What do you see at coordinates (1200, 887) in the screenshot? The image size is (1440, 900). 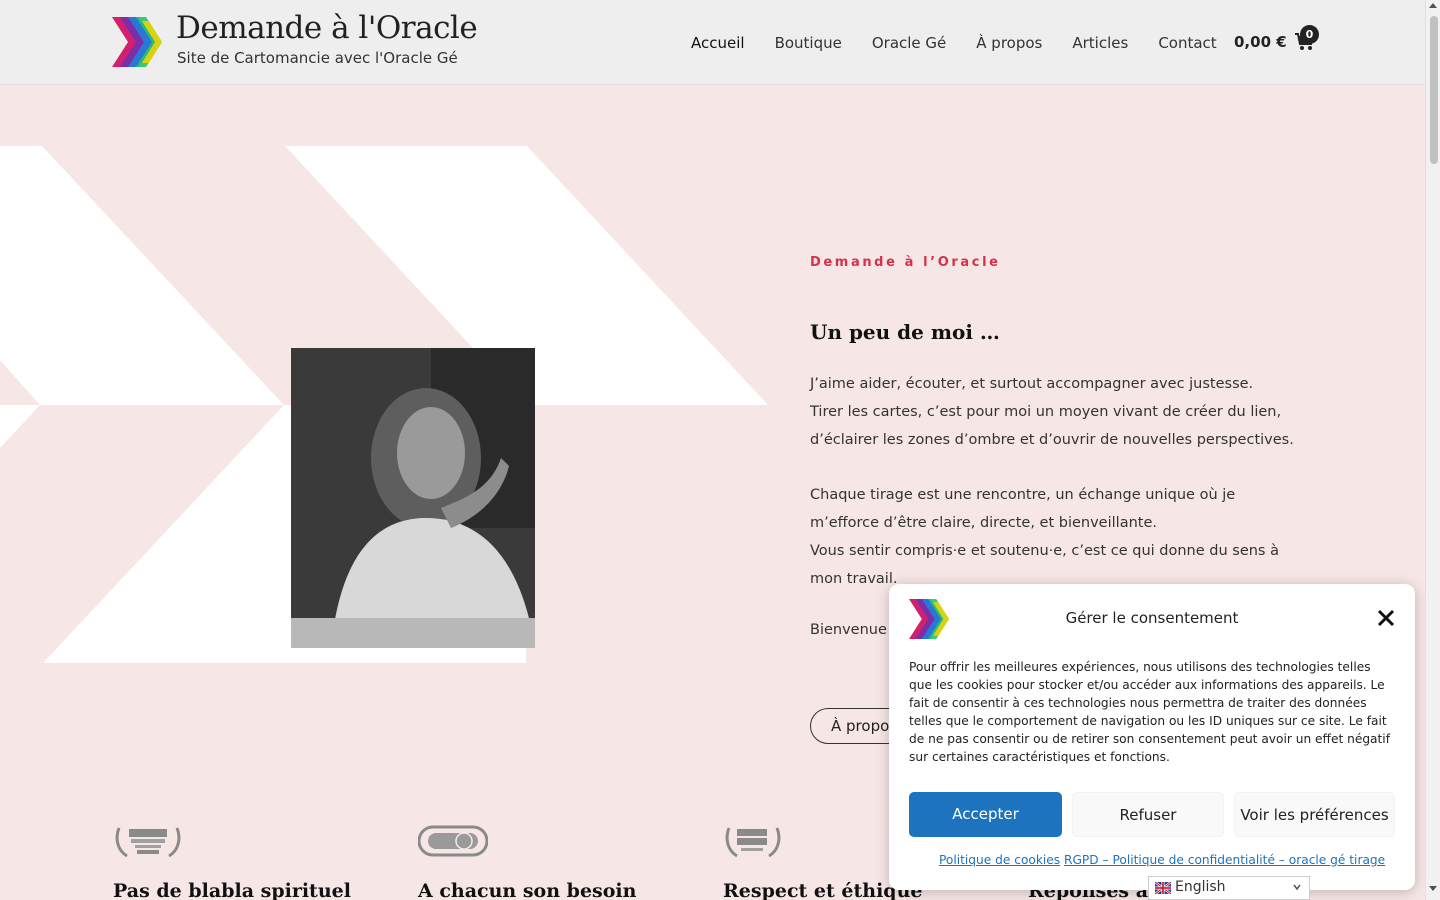 I see `language-label: English` at bounding box center [1200, 887].